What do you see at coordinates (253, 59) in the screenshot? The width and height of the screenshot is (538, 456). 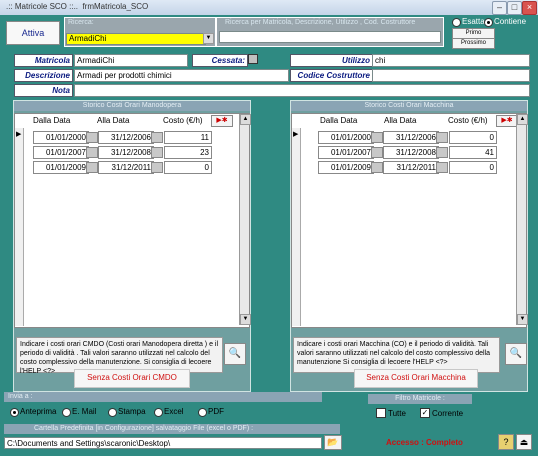 I see `cessata-checkbox` at bounding box center [253, 59].